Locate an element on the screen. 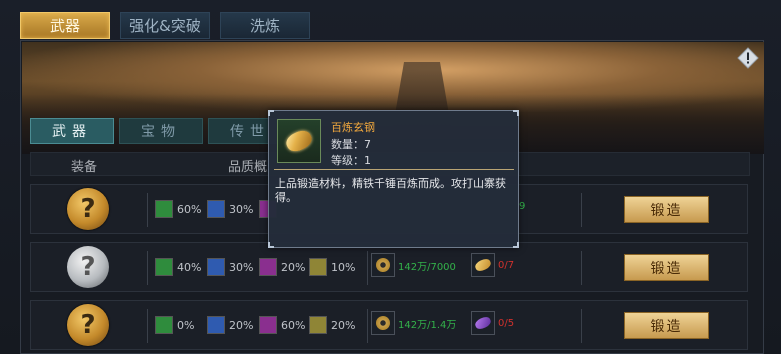 The width and height of the screenshot is (781, 354). quality-blue: 20% is located at coordinates (230, 325).